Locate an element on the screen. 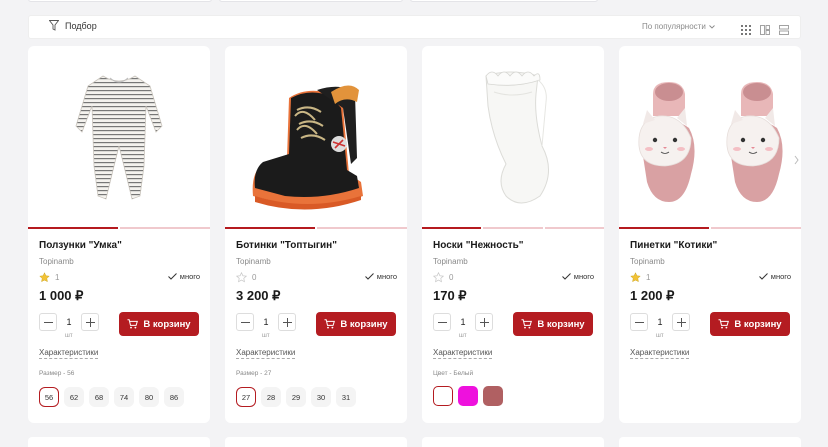 This screenshot has width=828, height=447. product-title: Ползунки "Умка" is located at coordinates (80, 245).